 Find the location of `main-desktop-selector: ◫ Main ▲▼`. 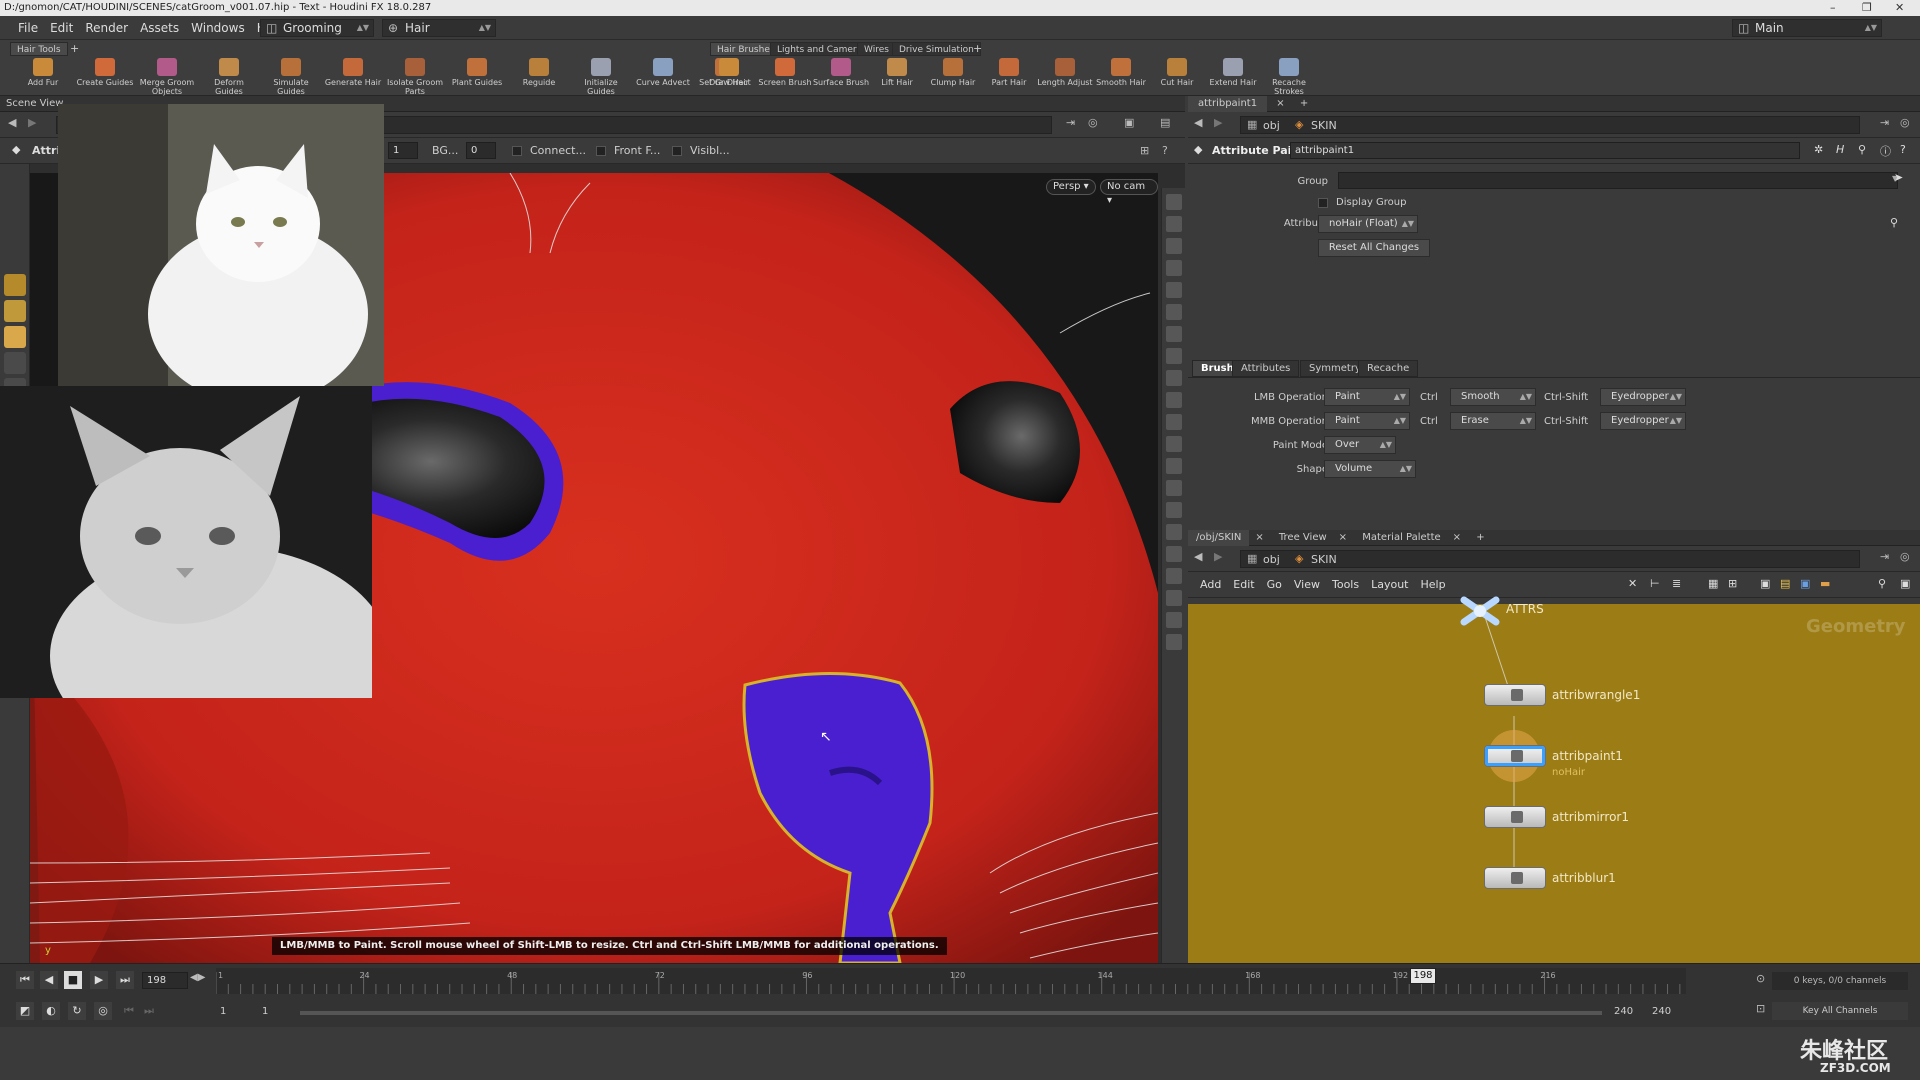

main-desktop-selector: ◫ Main ▲▼ is located at coordinates (1807, 28).